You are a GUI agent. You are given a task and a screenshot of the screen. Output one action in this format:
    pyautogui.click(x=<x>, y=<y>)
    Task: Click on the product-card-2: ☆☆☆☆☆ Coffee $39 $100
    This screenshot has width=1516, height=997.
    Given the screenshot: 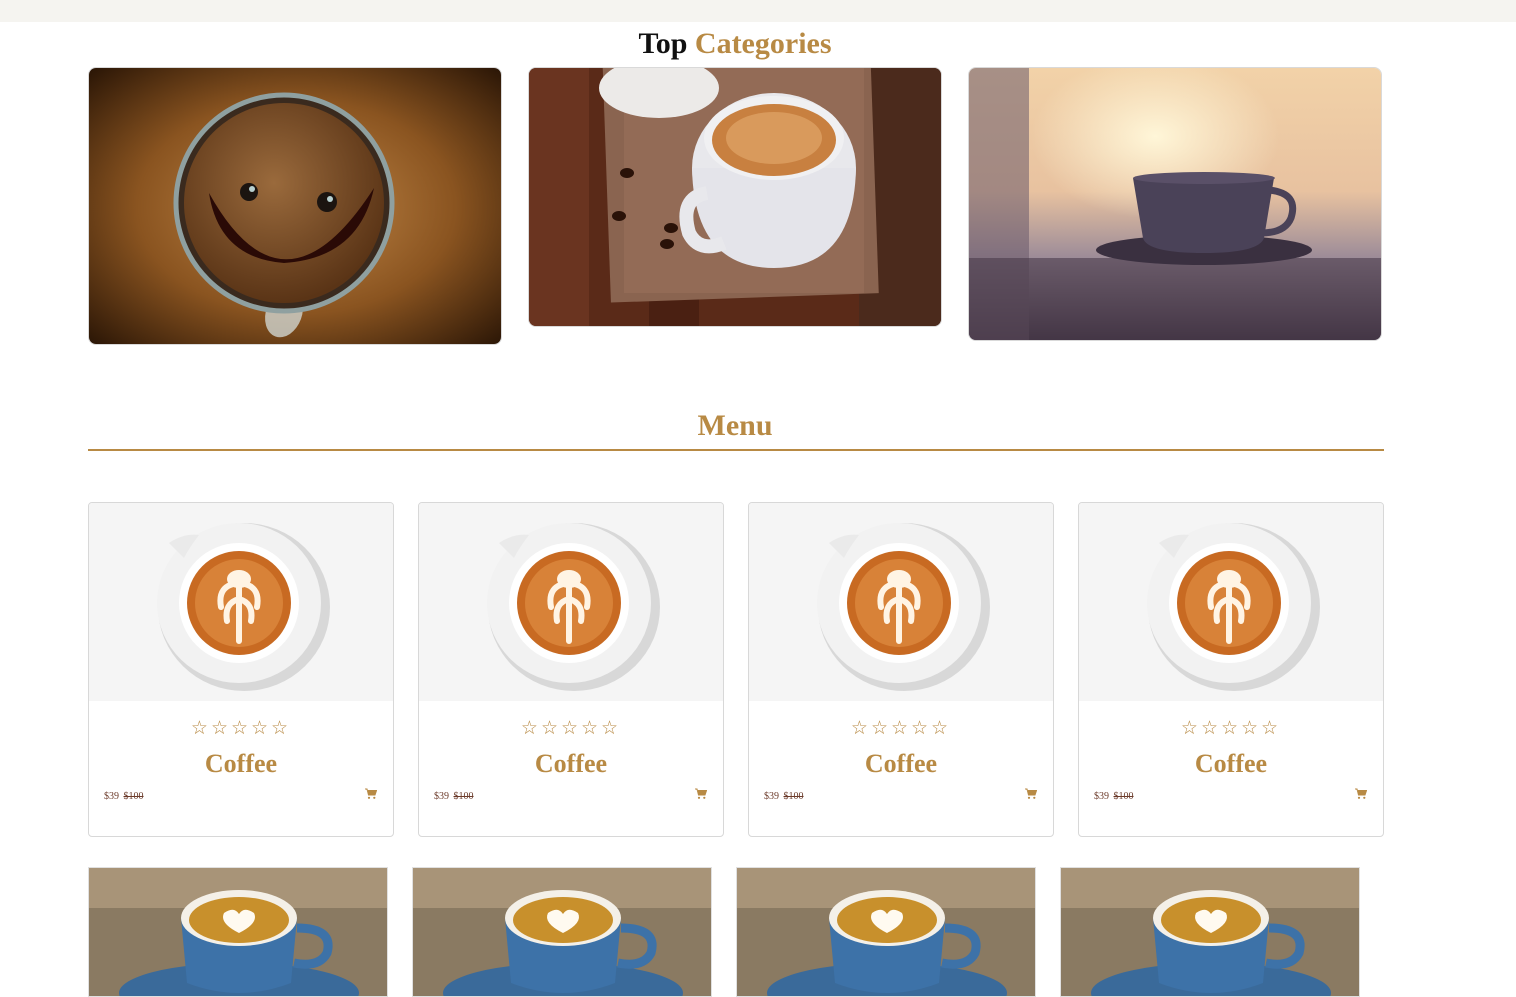 What is the action you would take?
    pyautogui.click(x=571, y=669)
    